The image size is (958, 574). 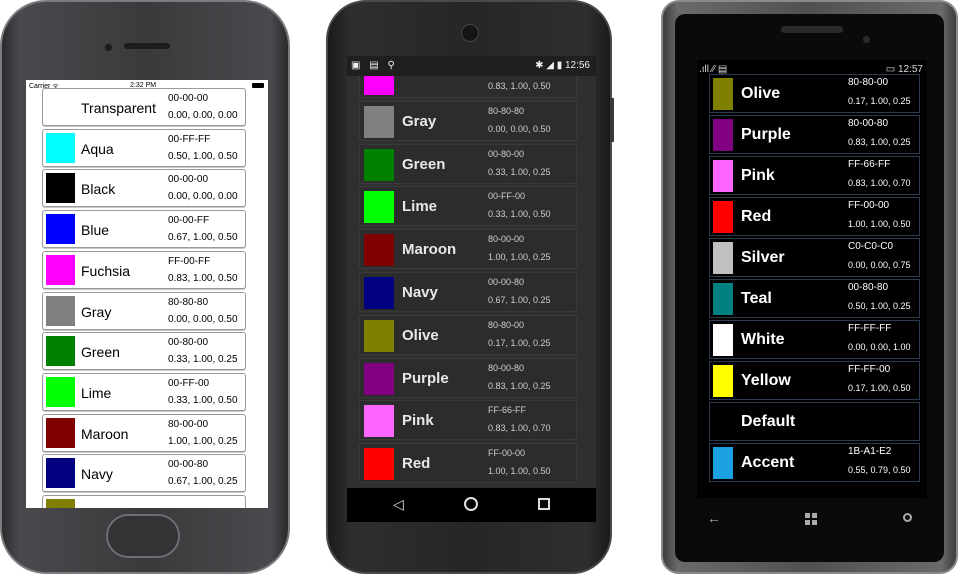 What do you see at coordinates (812, 29) in the screenshot?
I see `earpiece-speaker` at bounding box center [812, 29].